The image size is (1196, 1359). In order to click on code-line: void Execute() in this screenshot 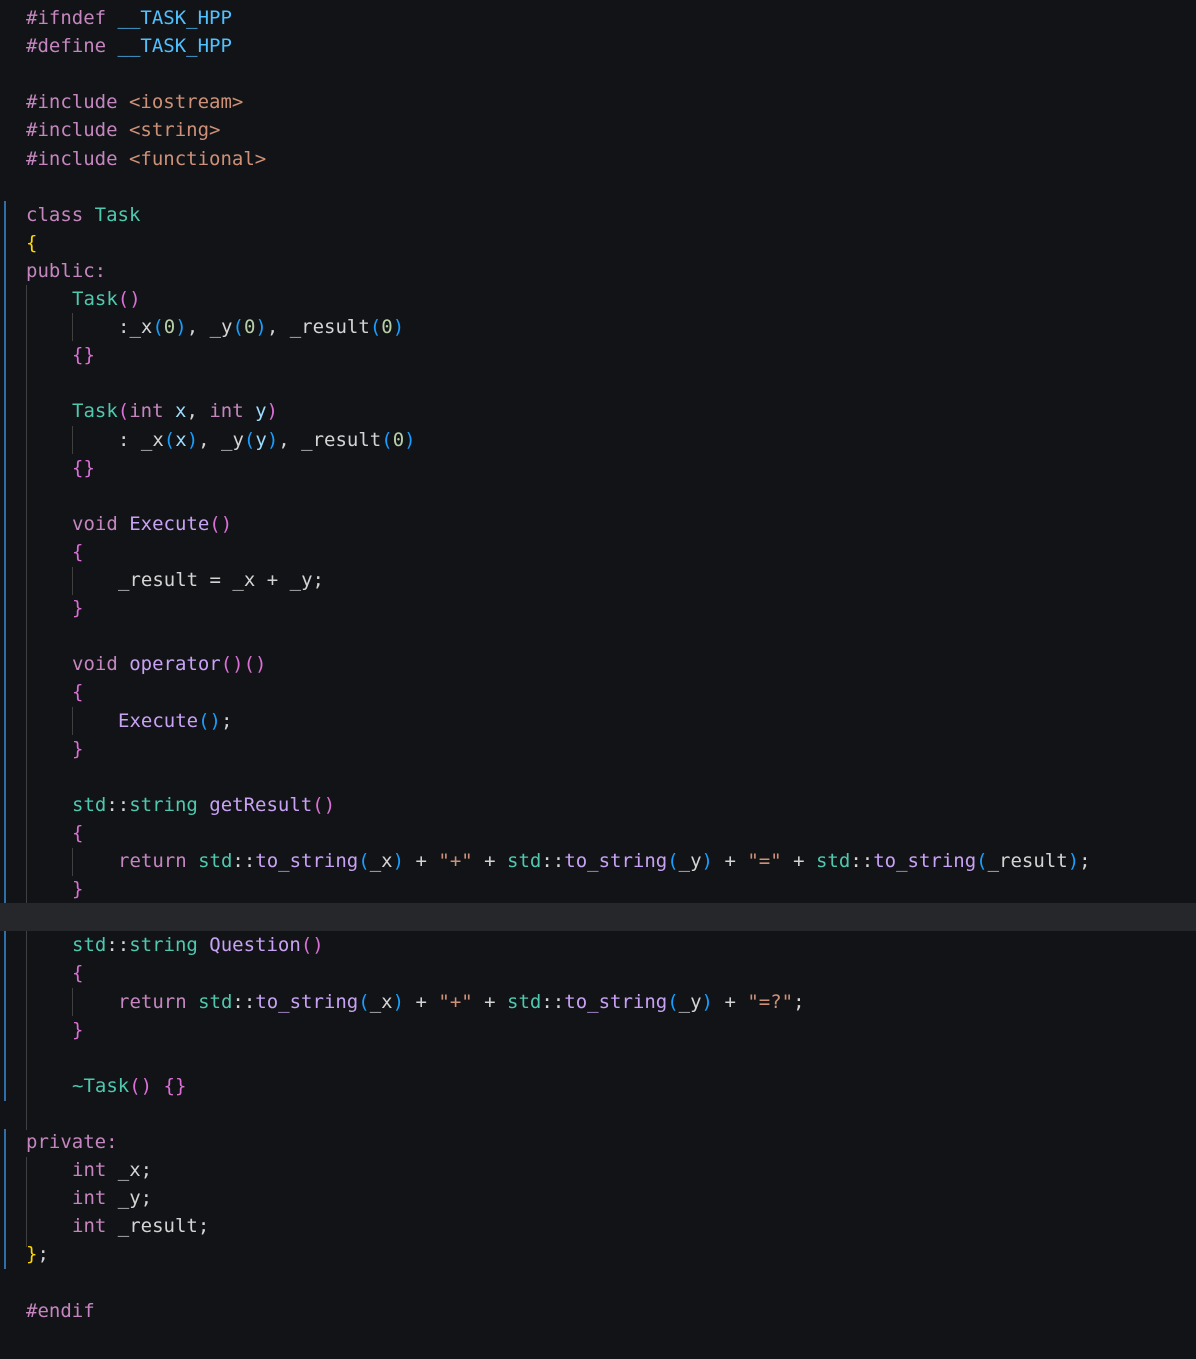, I will do `click(598, 524)`.